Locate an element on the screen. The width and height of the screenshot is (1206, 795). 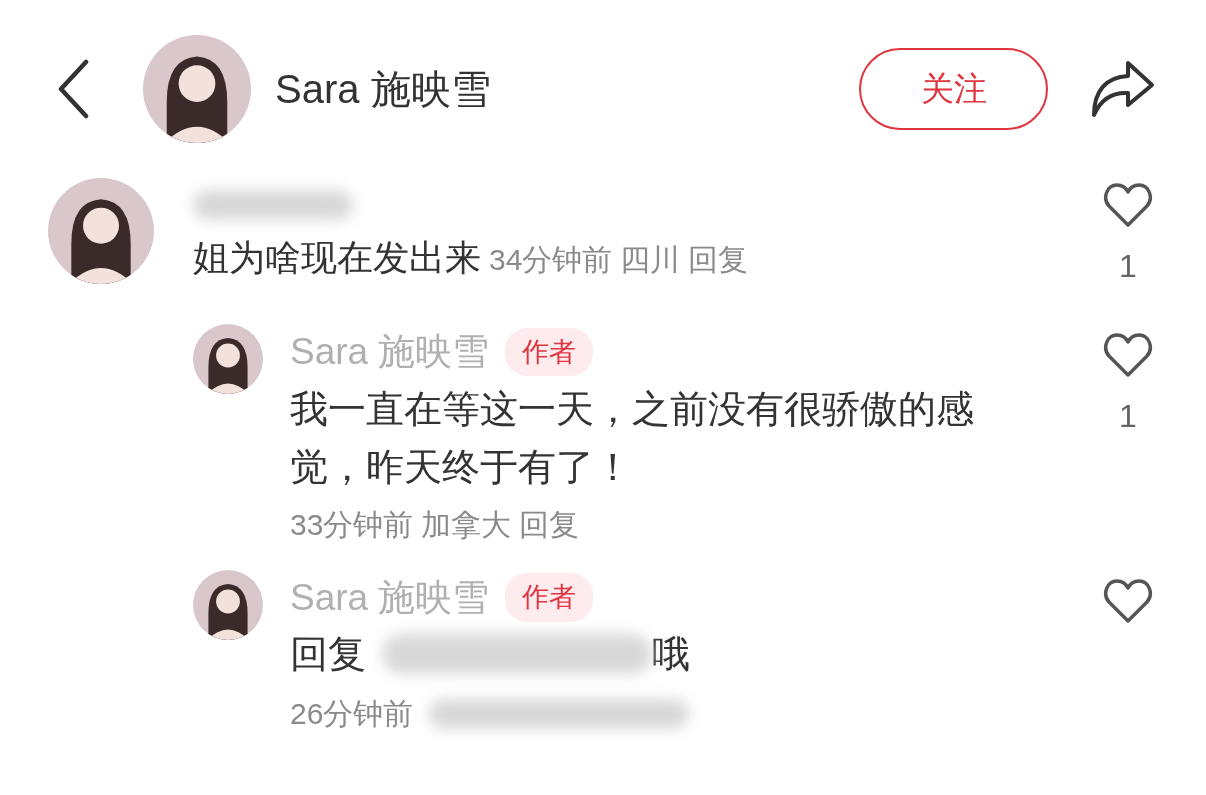
location: 加拿大 is located at coordinates (466, 524).